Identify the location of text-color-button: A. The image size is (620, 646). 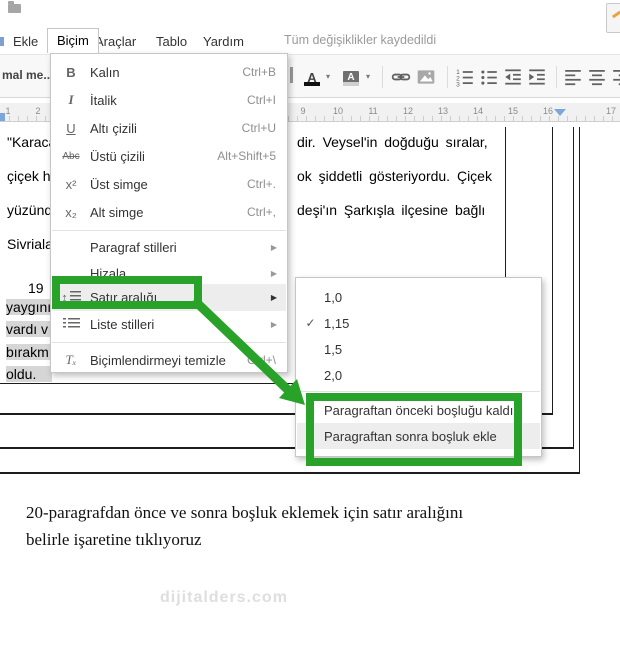
(312, 77).